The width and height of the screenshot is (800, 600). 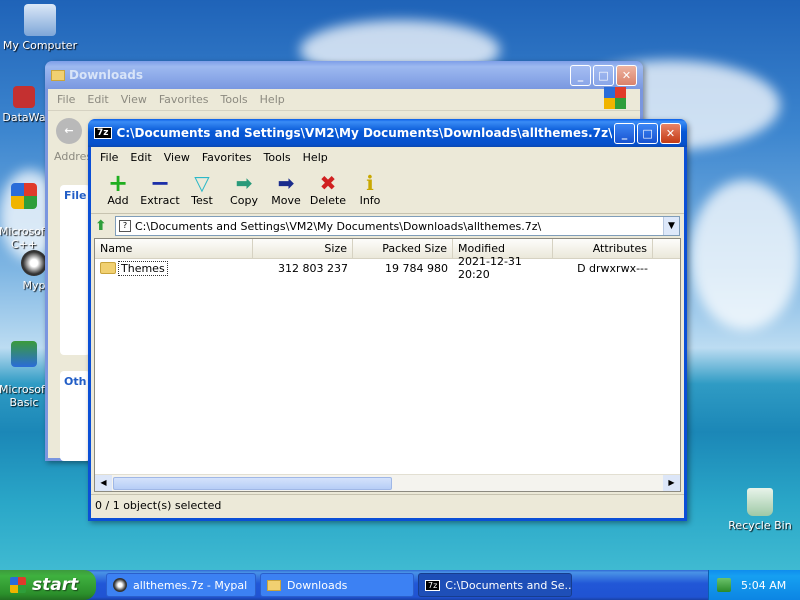 I want to click on start-button: start, so click(x=48, y=585).